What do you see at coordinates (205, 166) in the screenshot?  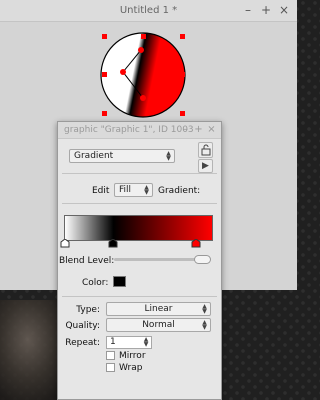 I see `play-icon: ▶` at bounding box center [205, 166].